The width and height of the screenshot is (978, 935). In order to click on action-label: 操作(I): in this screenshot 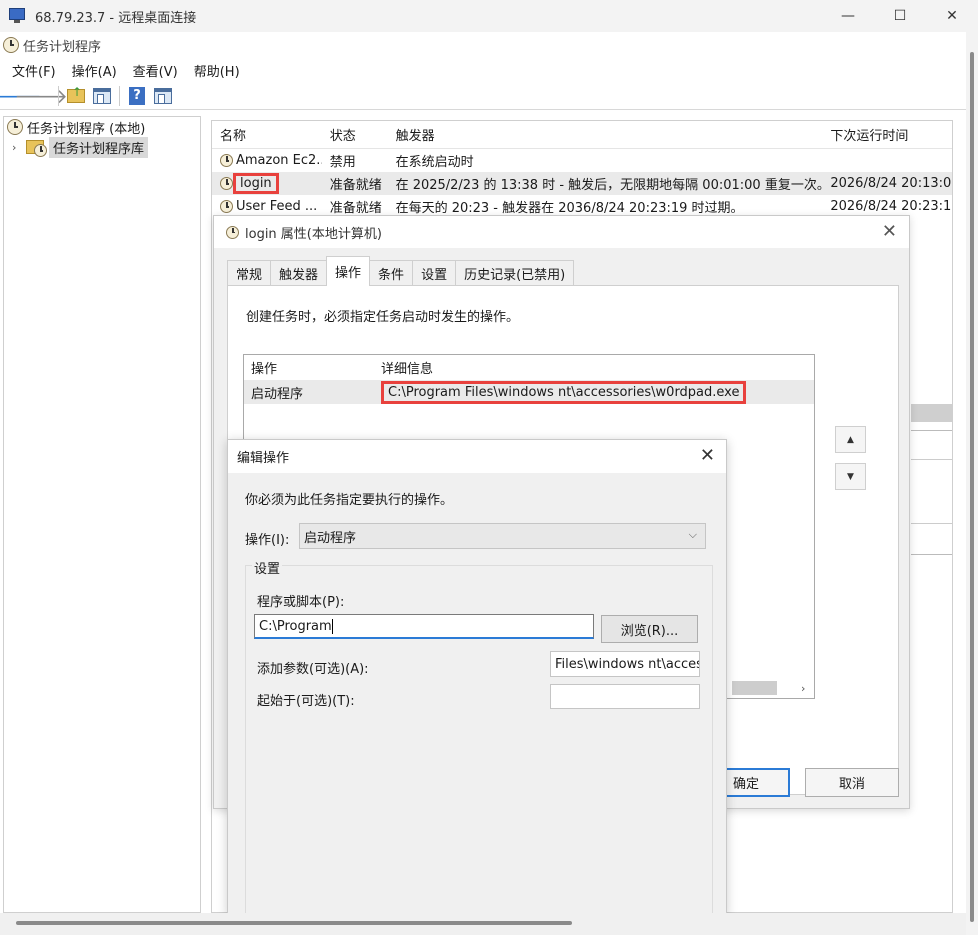, I will do `click(267, 540)`.